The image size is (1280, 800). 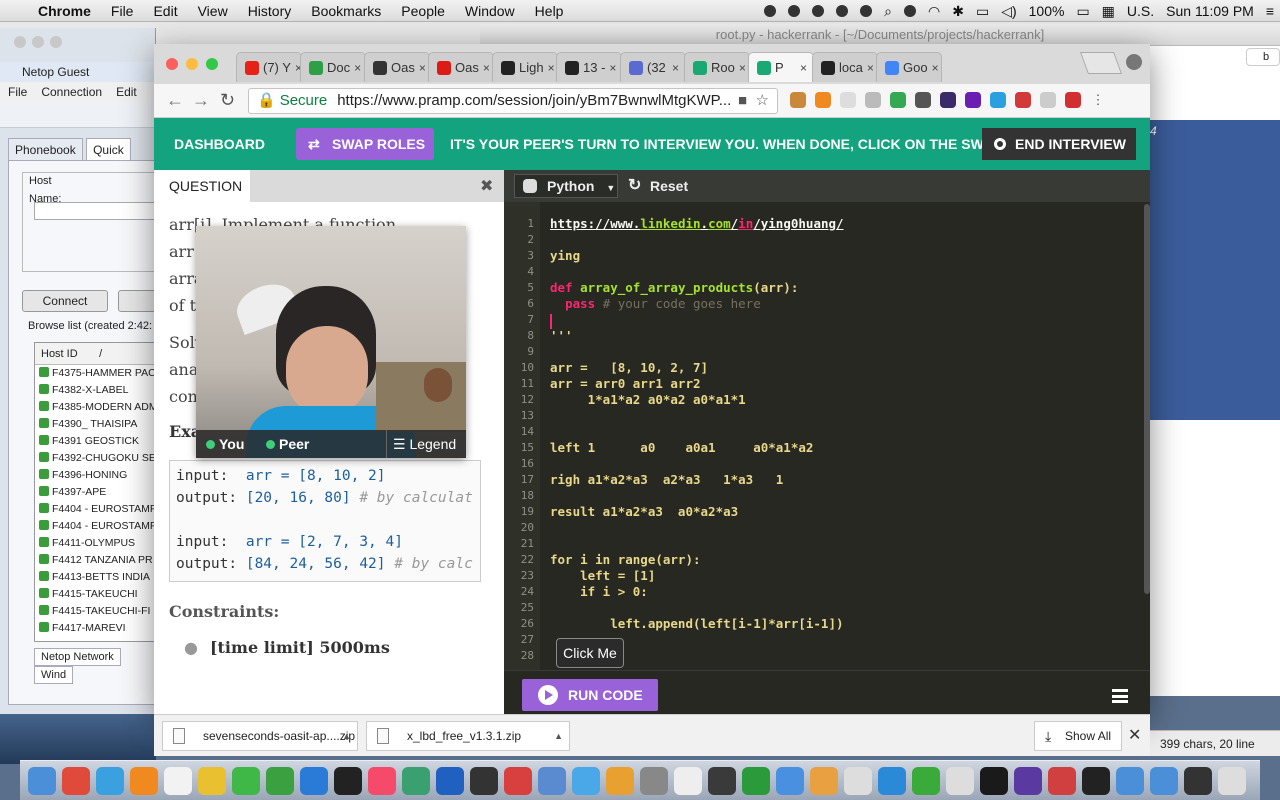 I want to click on menu-edit: Edit, so click(x=165, y=11).